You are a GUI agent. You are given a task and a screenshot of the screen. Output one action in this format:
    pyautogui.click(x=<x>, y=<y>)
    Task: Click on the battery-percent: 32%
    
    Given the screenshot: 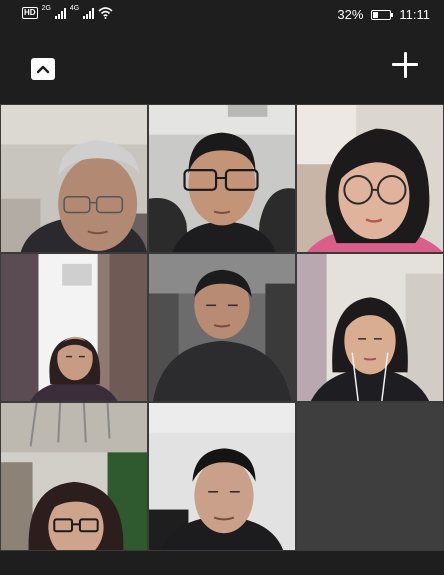 What is the action you would take?
    pyautogui.click(x=350, y=14)
    